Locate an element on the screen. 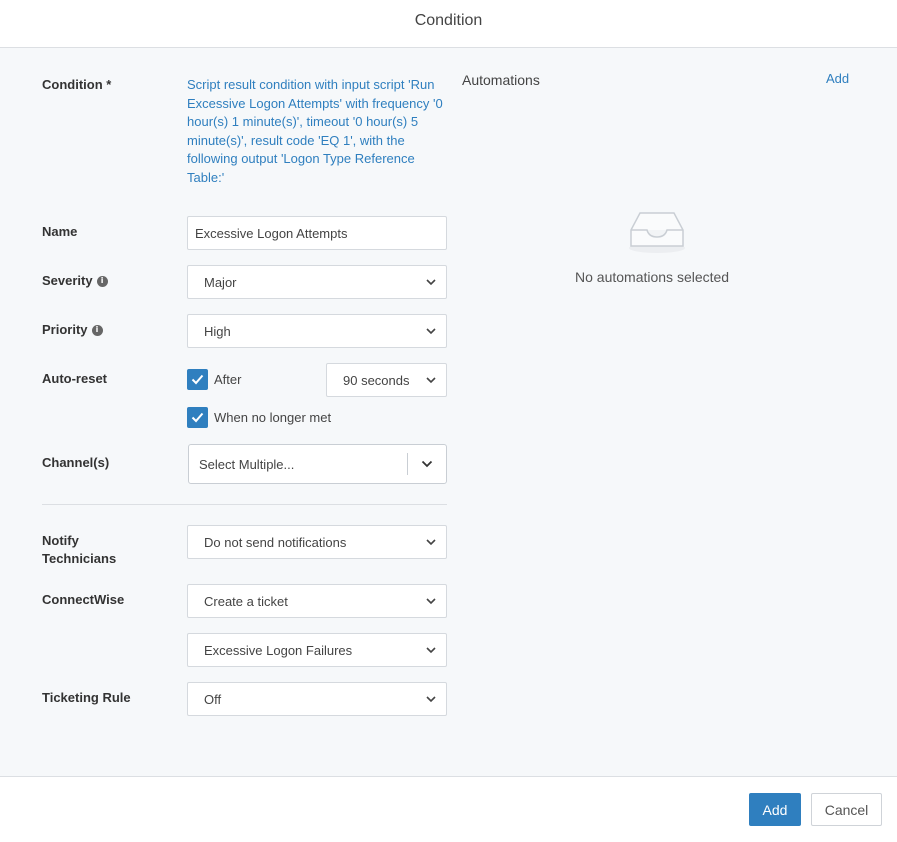  ticketing-rule-label: Ticketing Rule is located at coordinates (86, 697).